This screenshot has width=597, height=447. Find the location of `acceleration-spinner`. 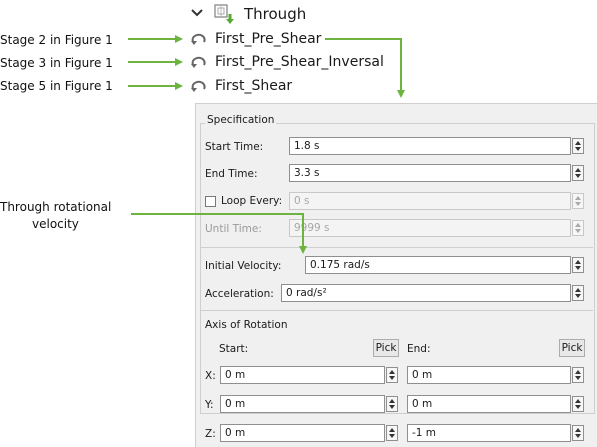

acceleration-spinner is located at coordinates (578, 293).